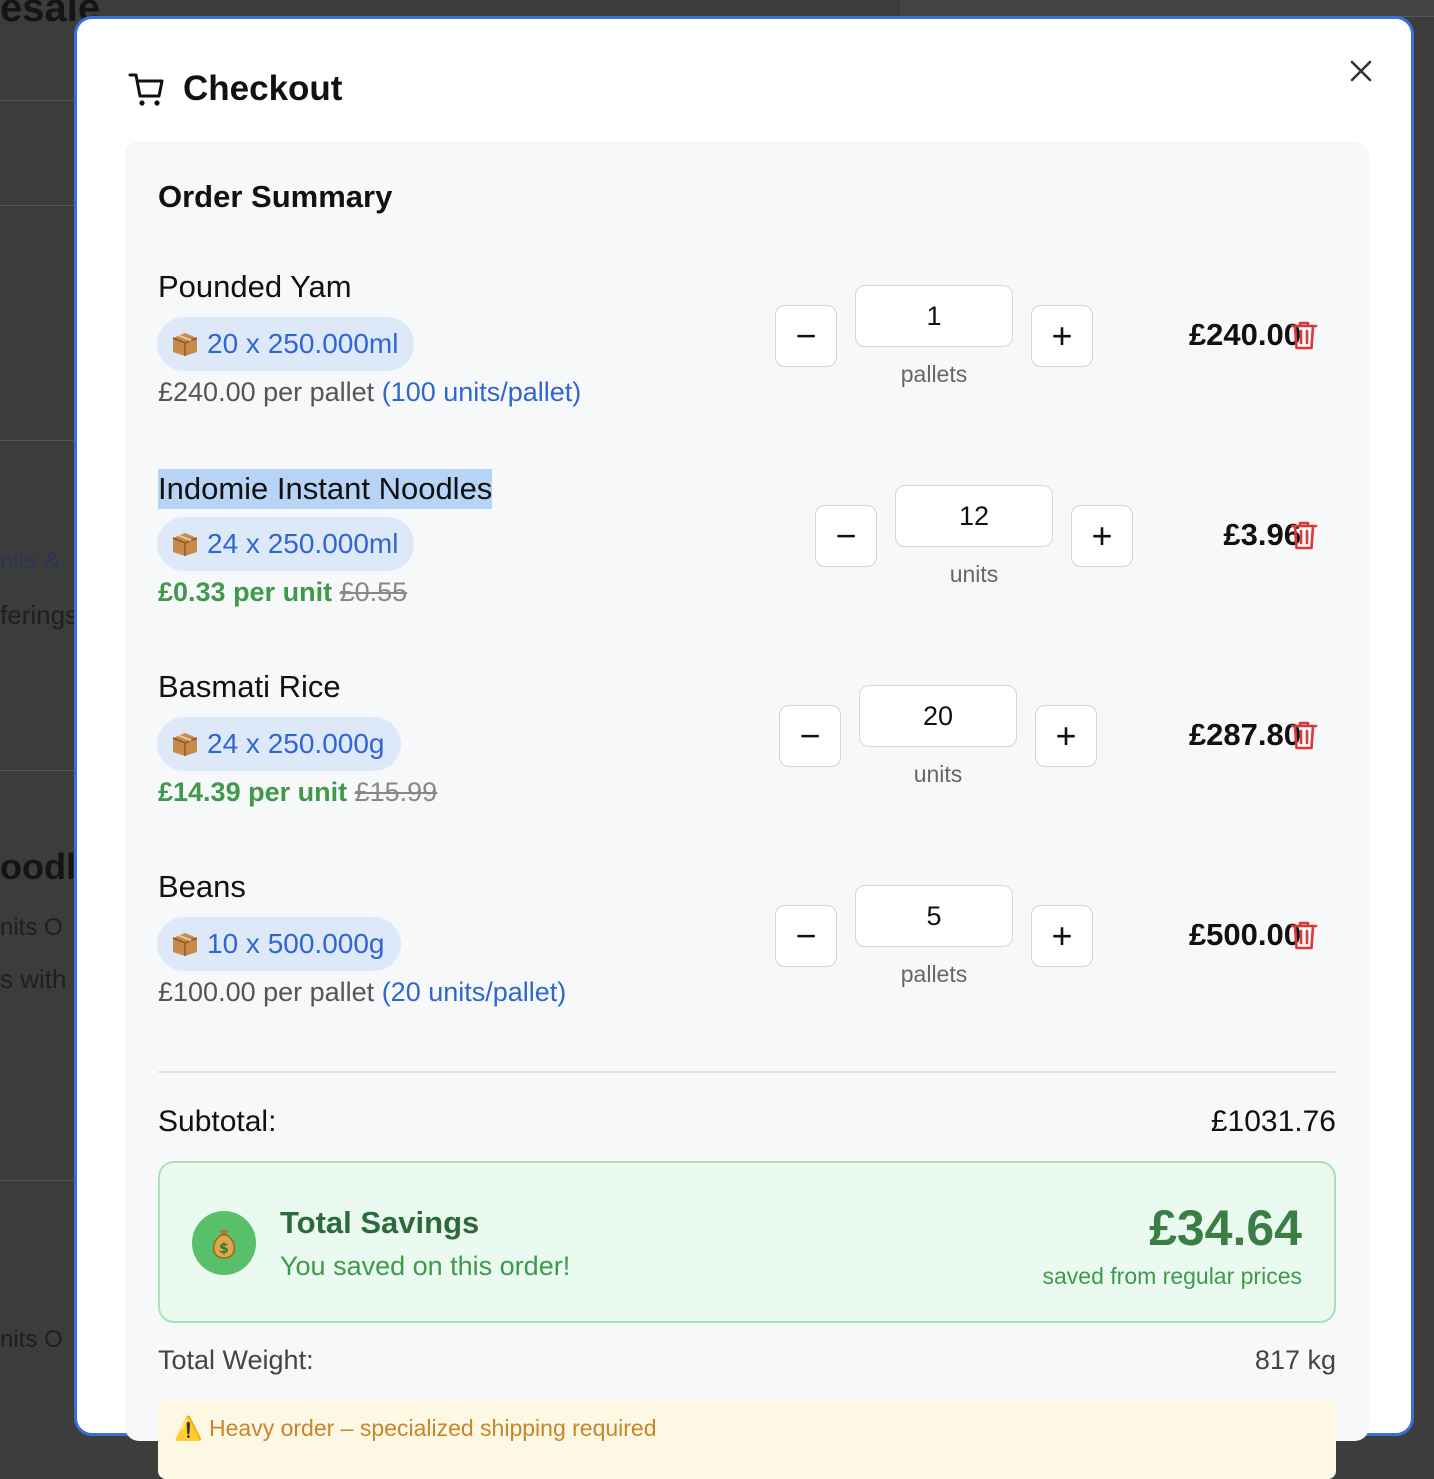 The height and width of the screenshot is (1479, 1434). What do you see at coordinates (266, 992) in the screenshot?
I see `price-per-pallet: £100.00 per pallet` at bounding box center [266, 992].